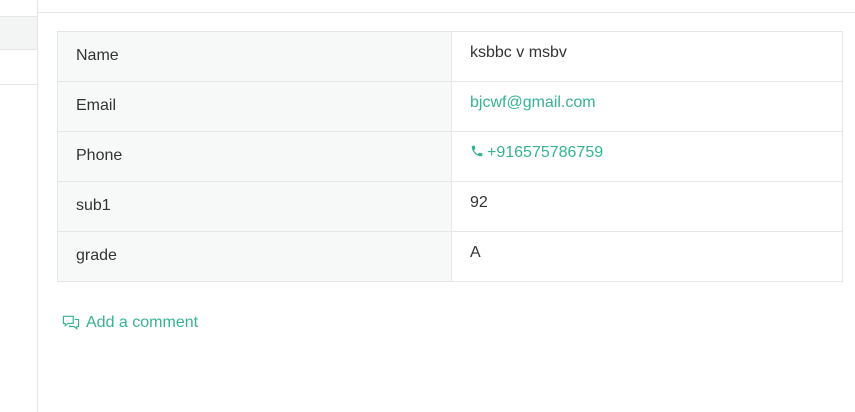 The width and height of the screenshot is (855, 412). I want to click on table-row: Email bjcwf@gmail.com, so click(450, 106).